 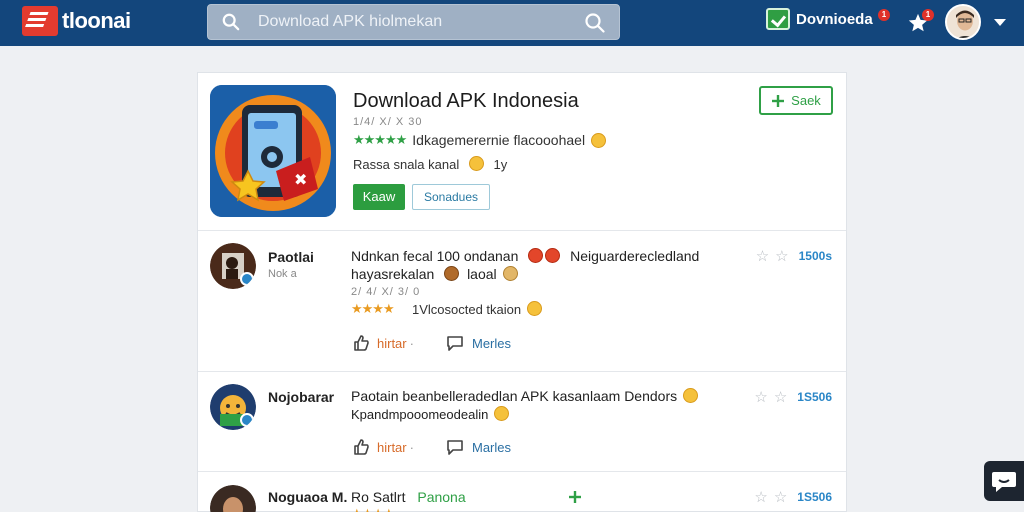 I want to click on review-rating-label: 1Vlcosocted tkaion, so click(x=467, y=309).